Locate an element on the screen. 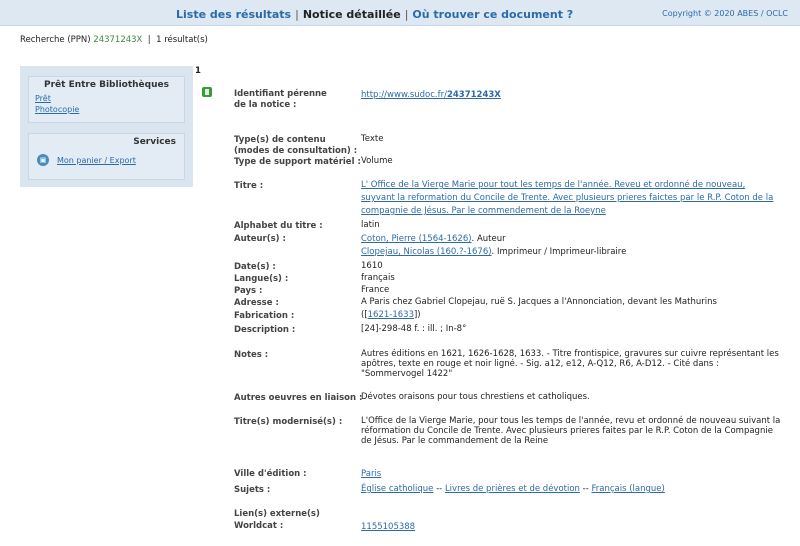 This screenshot has height=546, width=800. permalink-link: http://www.sudoc.fr/24371243X is located at coordinates (431, 95).